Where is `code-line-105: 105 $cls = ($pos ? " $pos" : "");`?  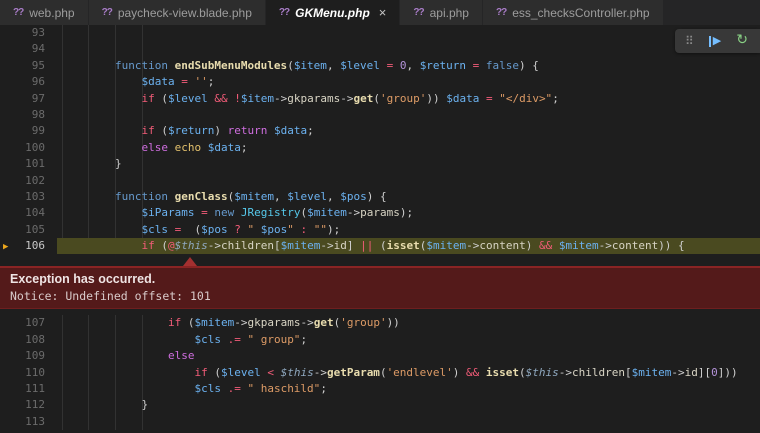 code-line-105: 105 $cls = ($pos ? " $pos" : ""); is located at coordinates (380, 230).